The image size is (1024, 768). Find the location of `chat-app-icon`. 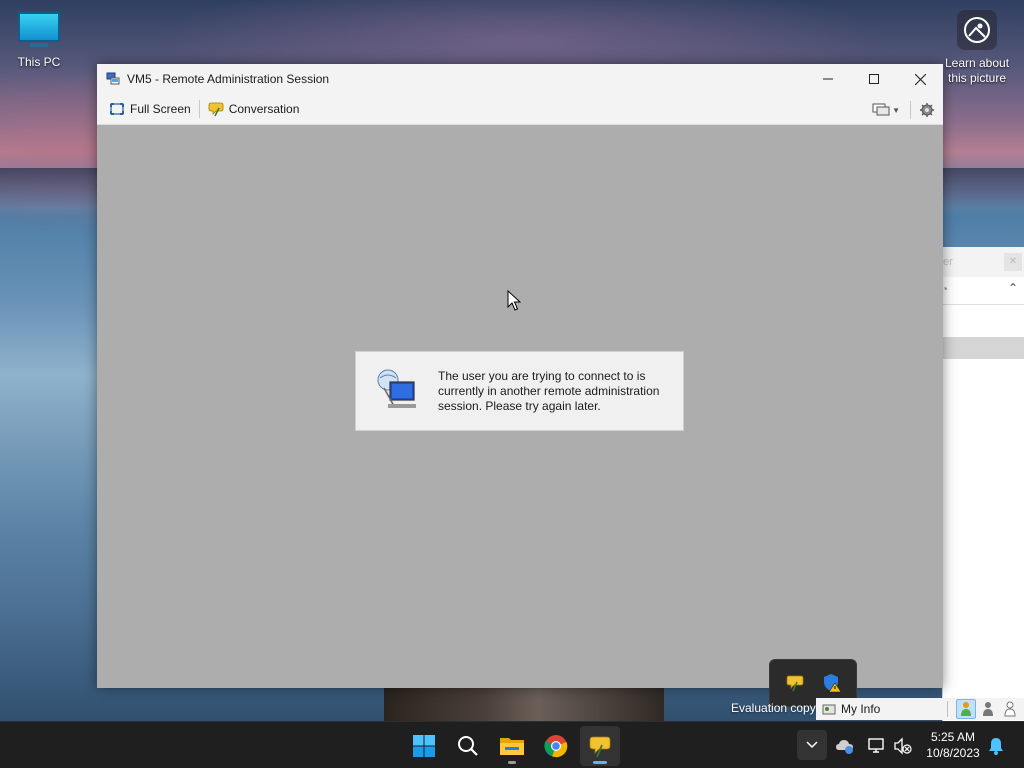

chat-app-icon is located at coordinates (600, 747).